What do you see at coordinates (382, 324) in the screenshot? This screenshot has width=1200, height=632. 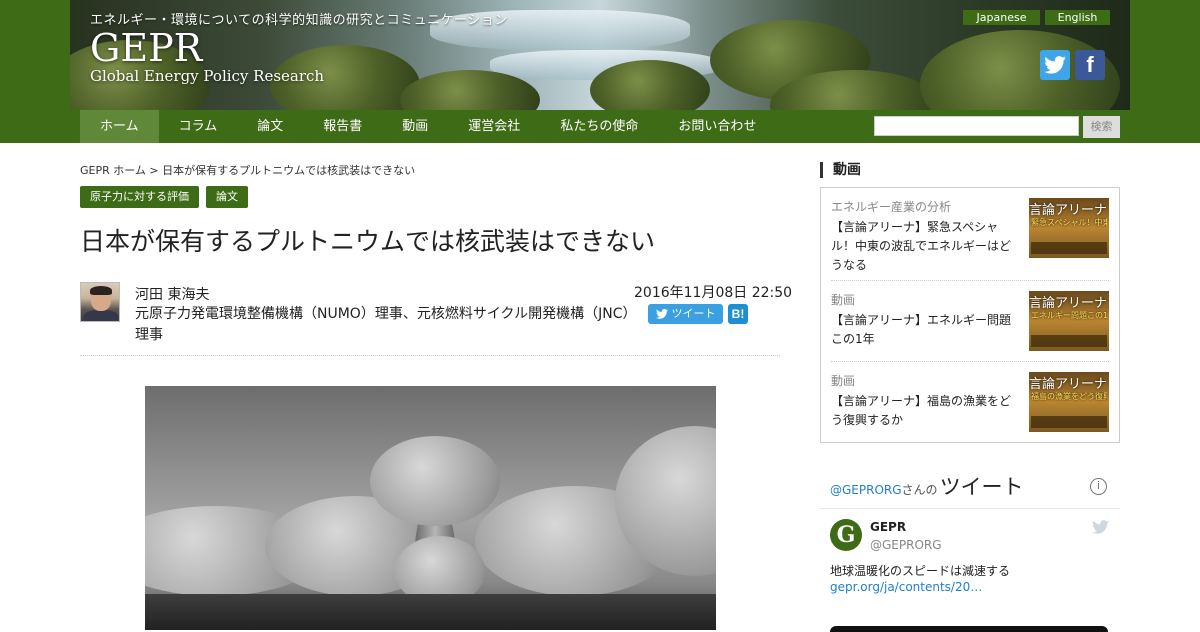 I see `author-bio: 元原子力発電環境整備機構（NUMO）理事、元核燃料サイクル開発機構（JNC）理事` at bounding box center [382, 324].